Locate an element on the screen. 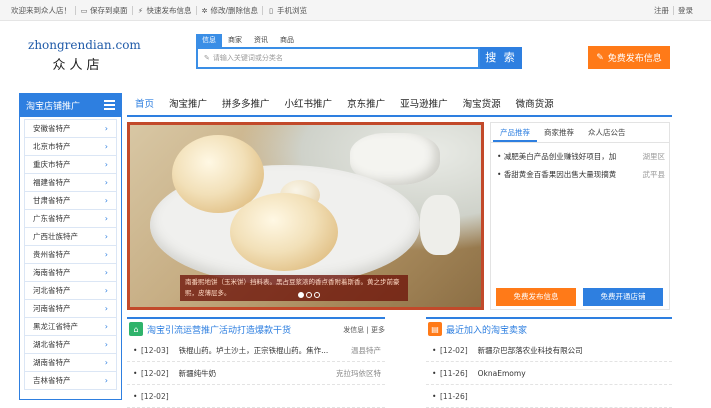 The width and height of the screenshot is (711, 408). list-item: • [12-03] 铁棍山药。垆土沙土，正宗铁棍山药。焦作... 温县特产 is located at coordinates (256, 350).